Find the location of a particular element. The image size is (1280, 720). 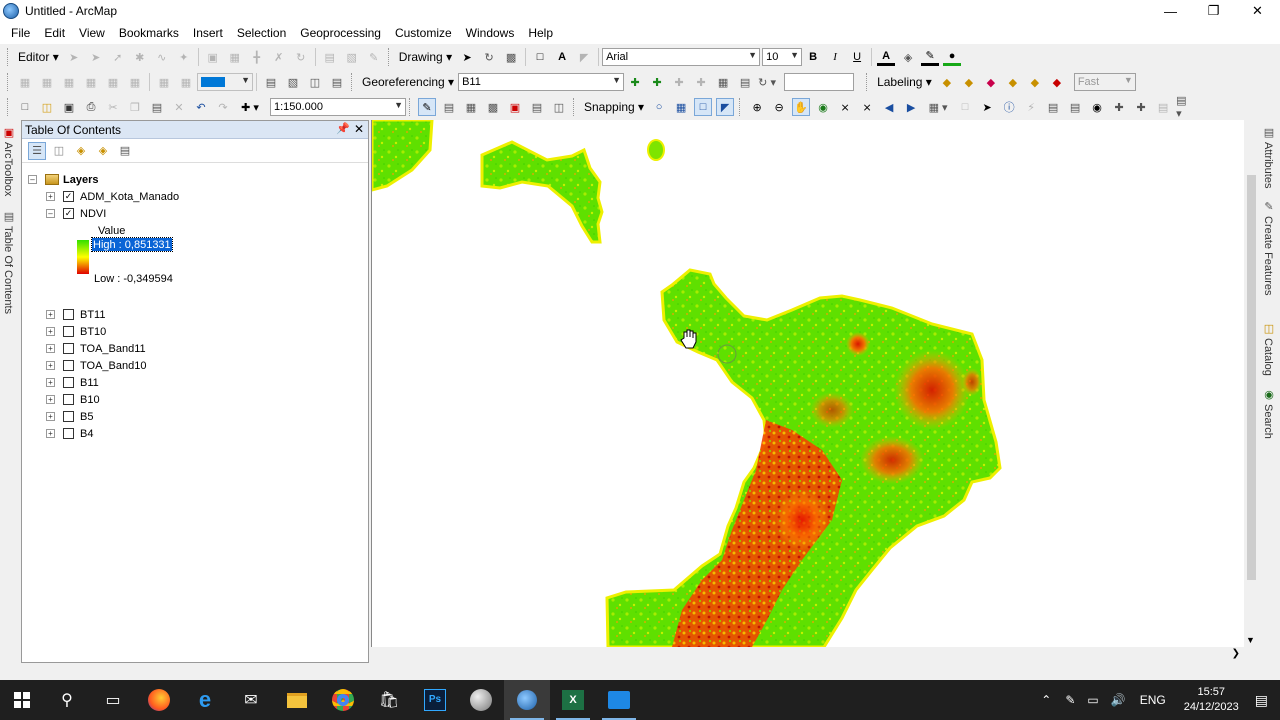

catalog-window-icon: ▦ is located at coordinates (471, 107).